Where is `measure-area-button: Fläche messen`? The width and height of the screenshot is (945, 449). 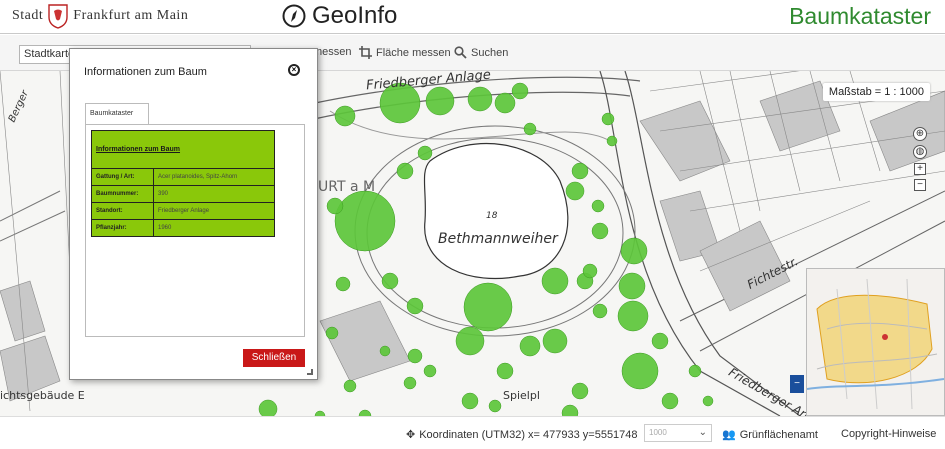 measure-area-button: Fläche messen is located at coordinates (405, 52).